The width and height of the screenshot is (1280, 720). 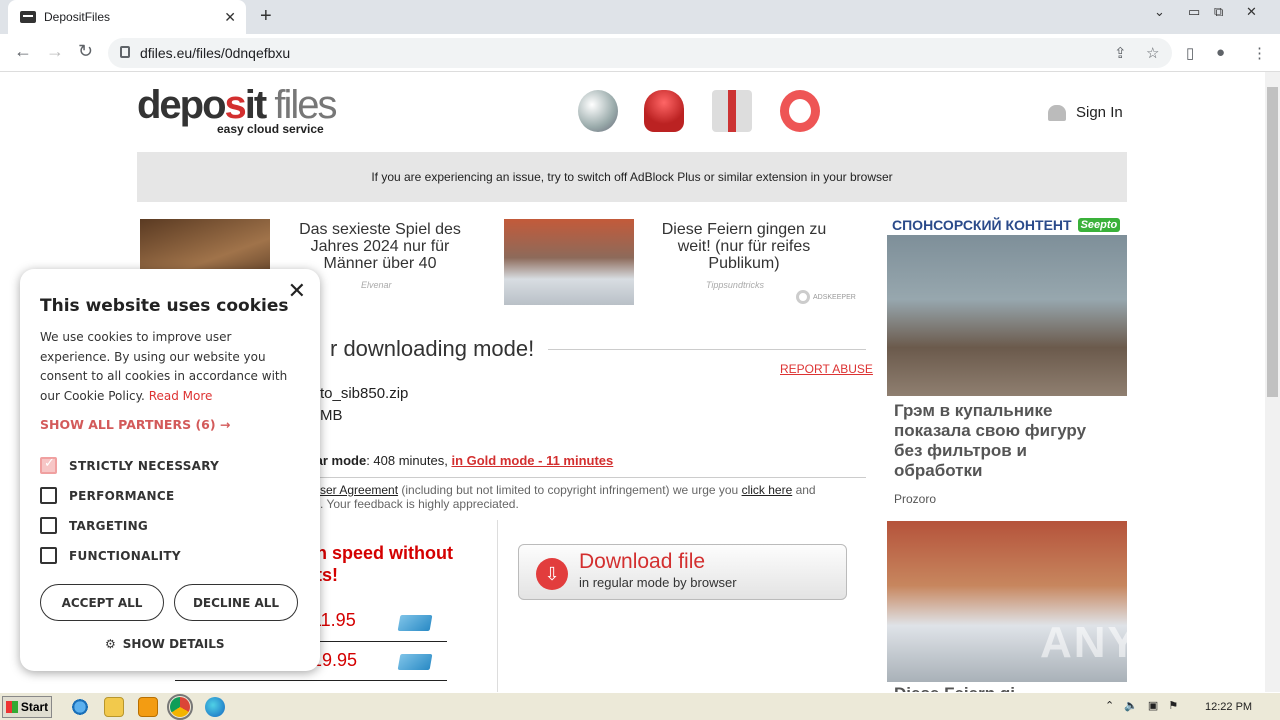 What do you see at coordinates (270, 129) in the screenshot?
I see `logo-tagline: easy cloud service` at bounding box center [270, 129].